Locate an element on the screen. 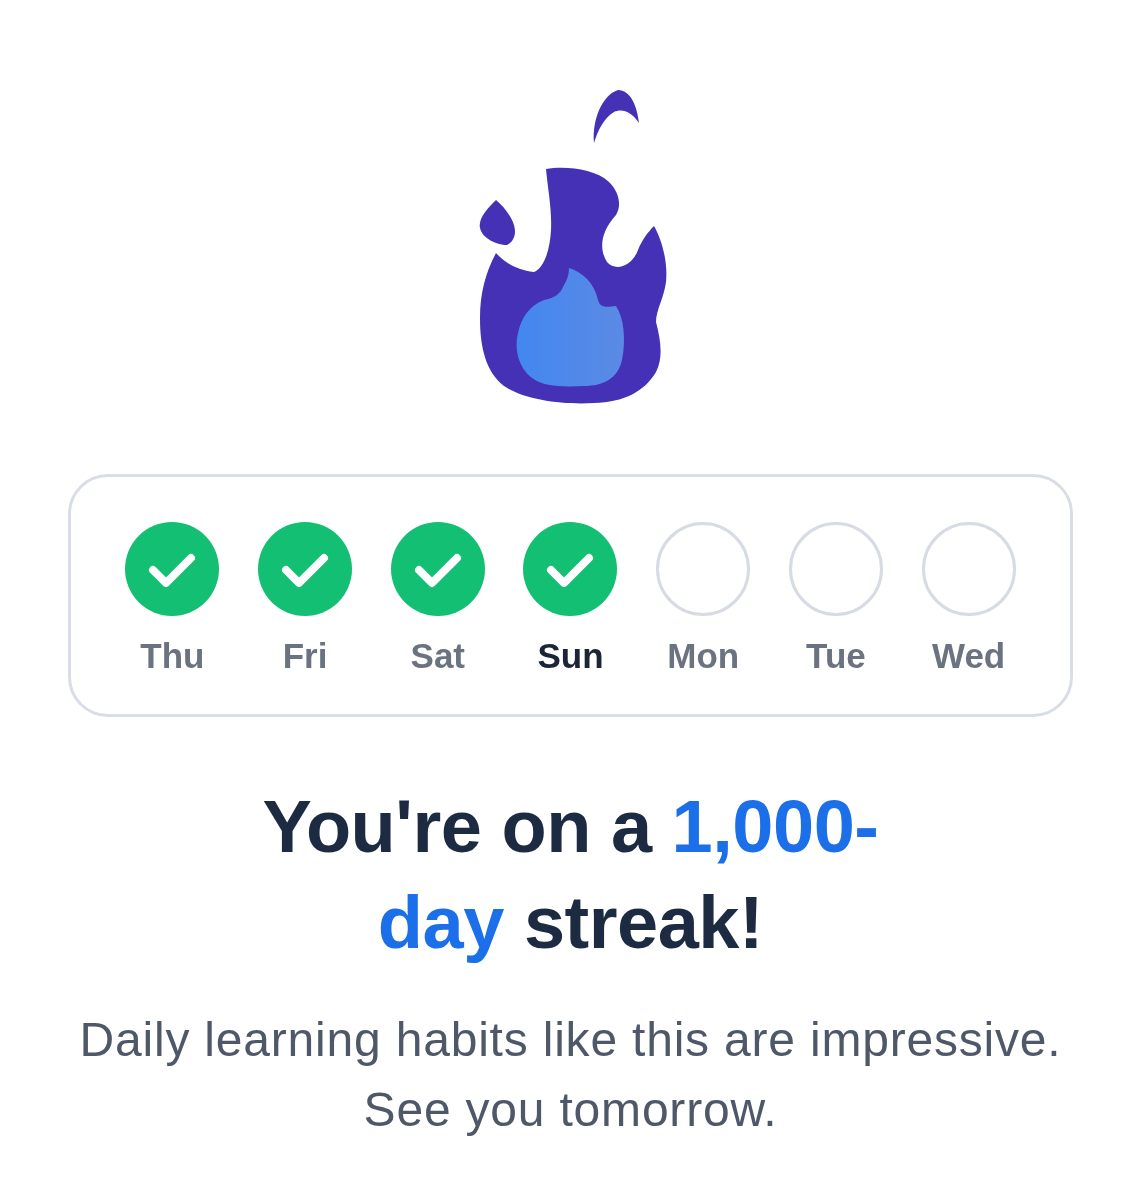  day-label: Thu is located at coordinates (172, 656).